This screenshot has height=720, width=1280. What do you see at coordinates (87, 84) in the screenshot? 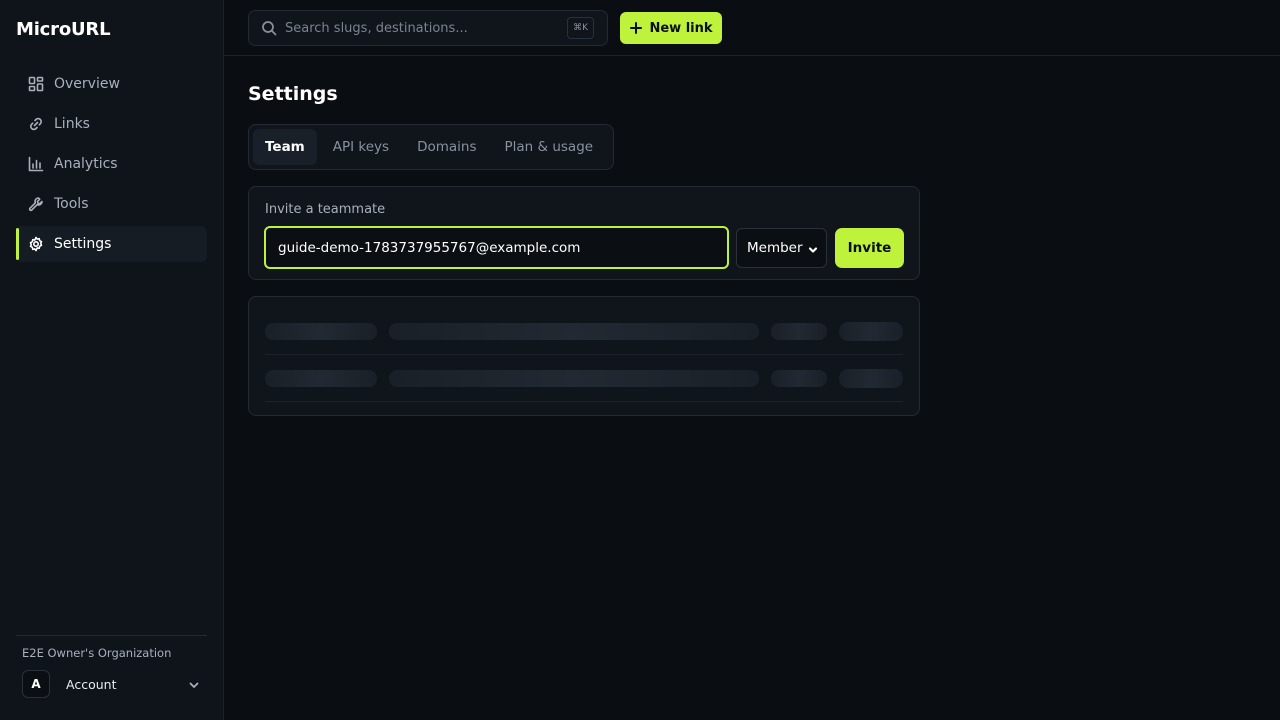
I see `sidebar-item-label: Overview` at bounding box center [87, 84].